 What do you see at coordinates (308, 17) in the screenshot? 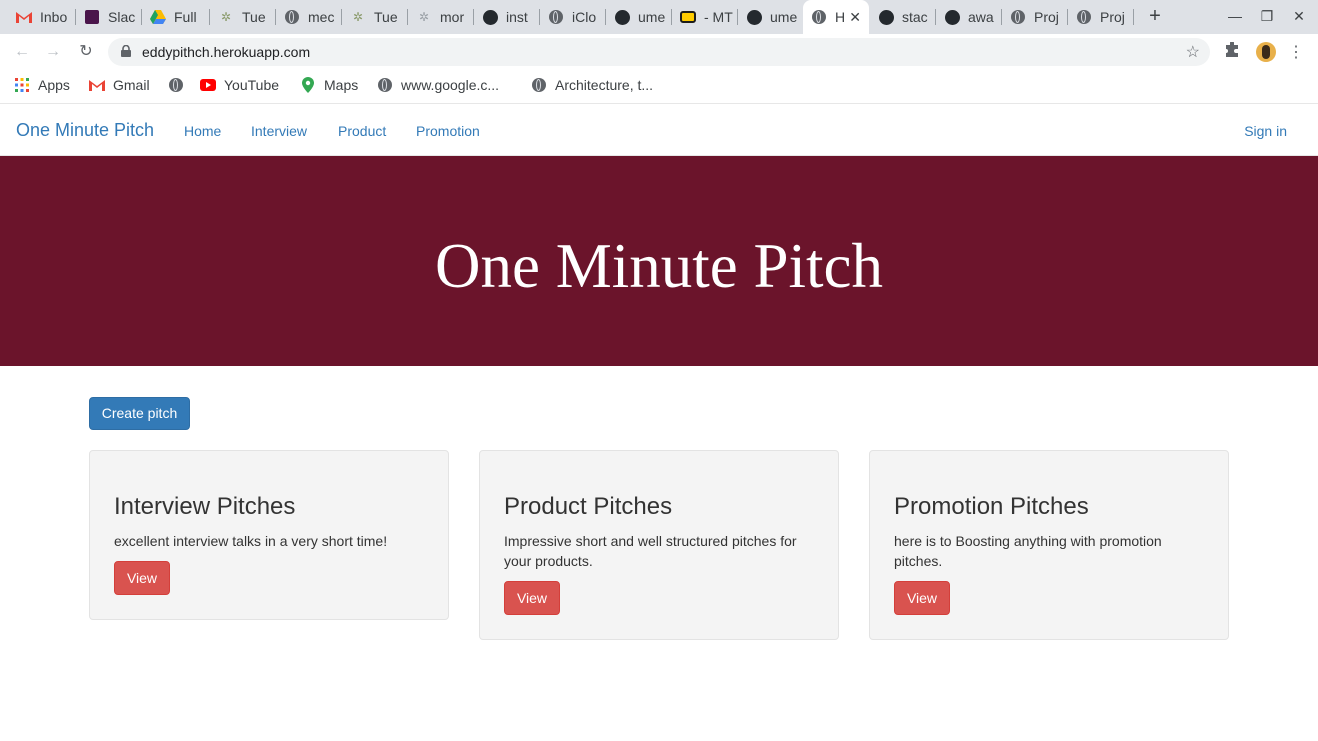
I see `browser-tab: mec` at bounding box center [308, 17].